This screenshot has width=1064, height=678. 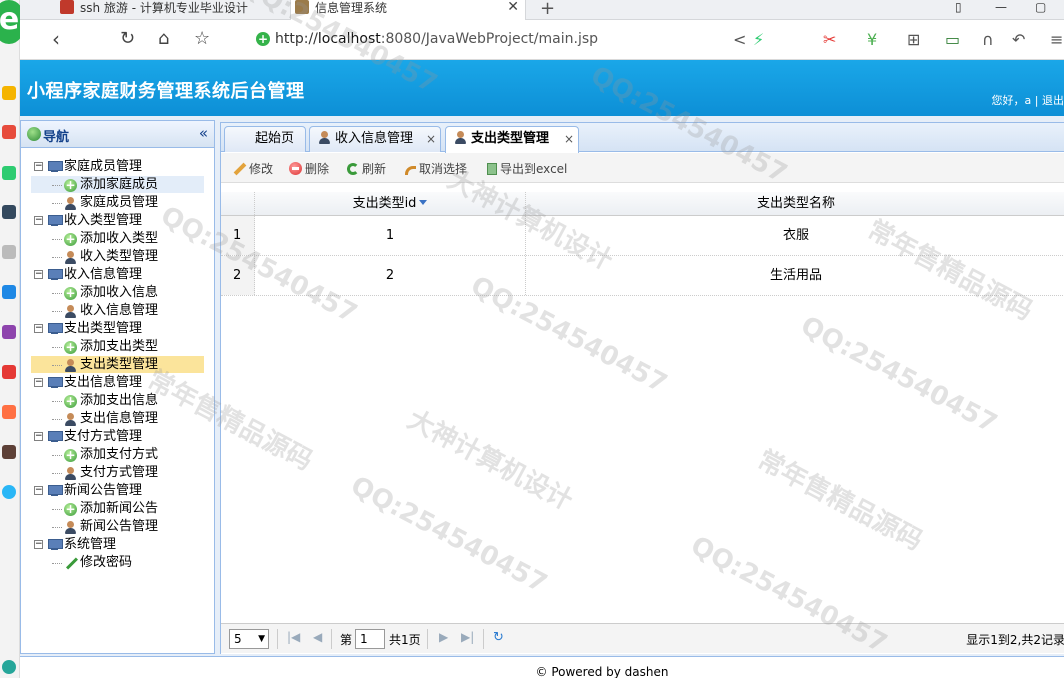 I want to click on nav-item: 添加收入类型, so click(x=117, y=239).